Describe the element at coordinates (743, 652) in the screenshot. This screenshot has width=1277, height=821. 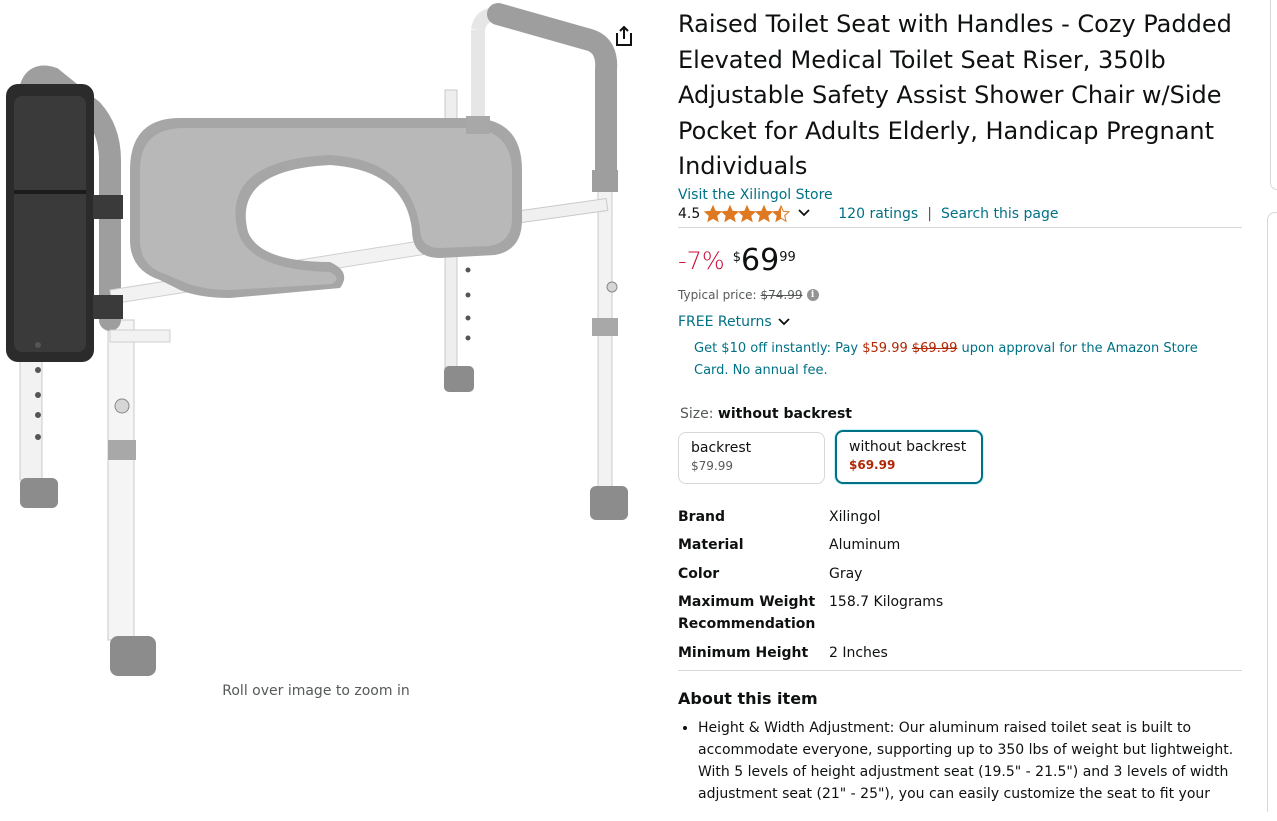
I see `spec-key: Minimum Height` at that location.